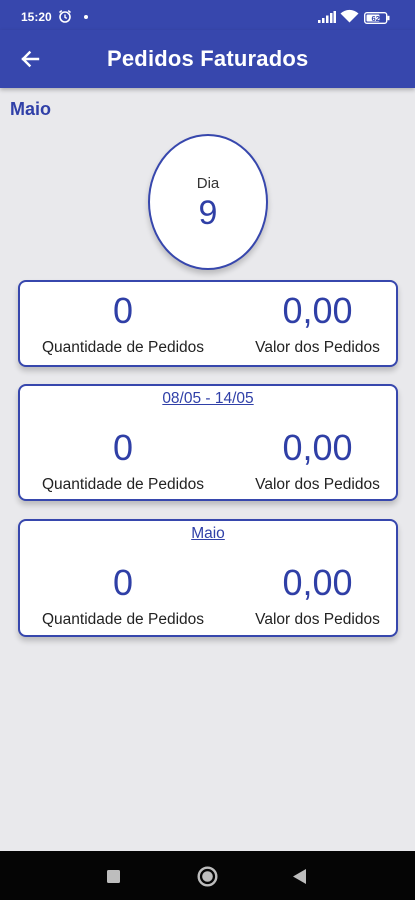 This screenshot has width=415, height=900. I want to click on status-time: 15:20, so click(36, 17).